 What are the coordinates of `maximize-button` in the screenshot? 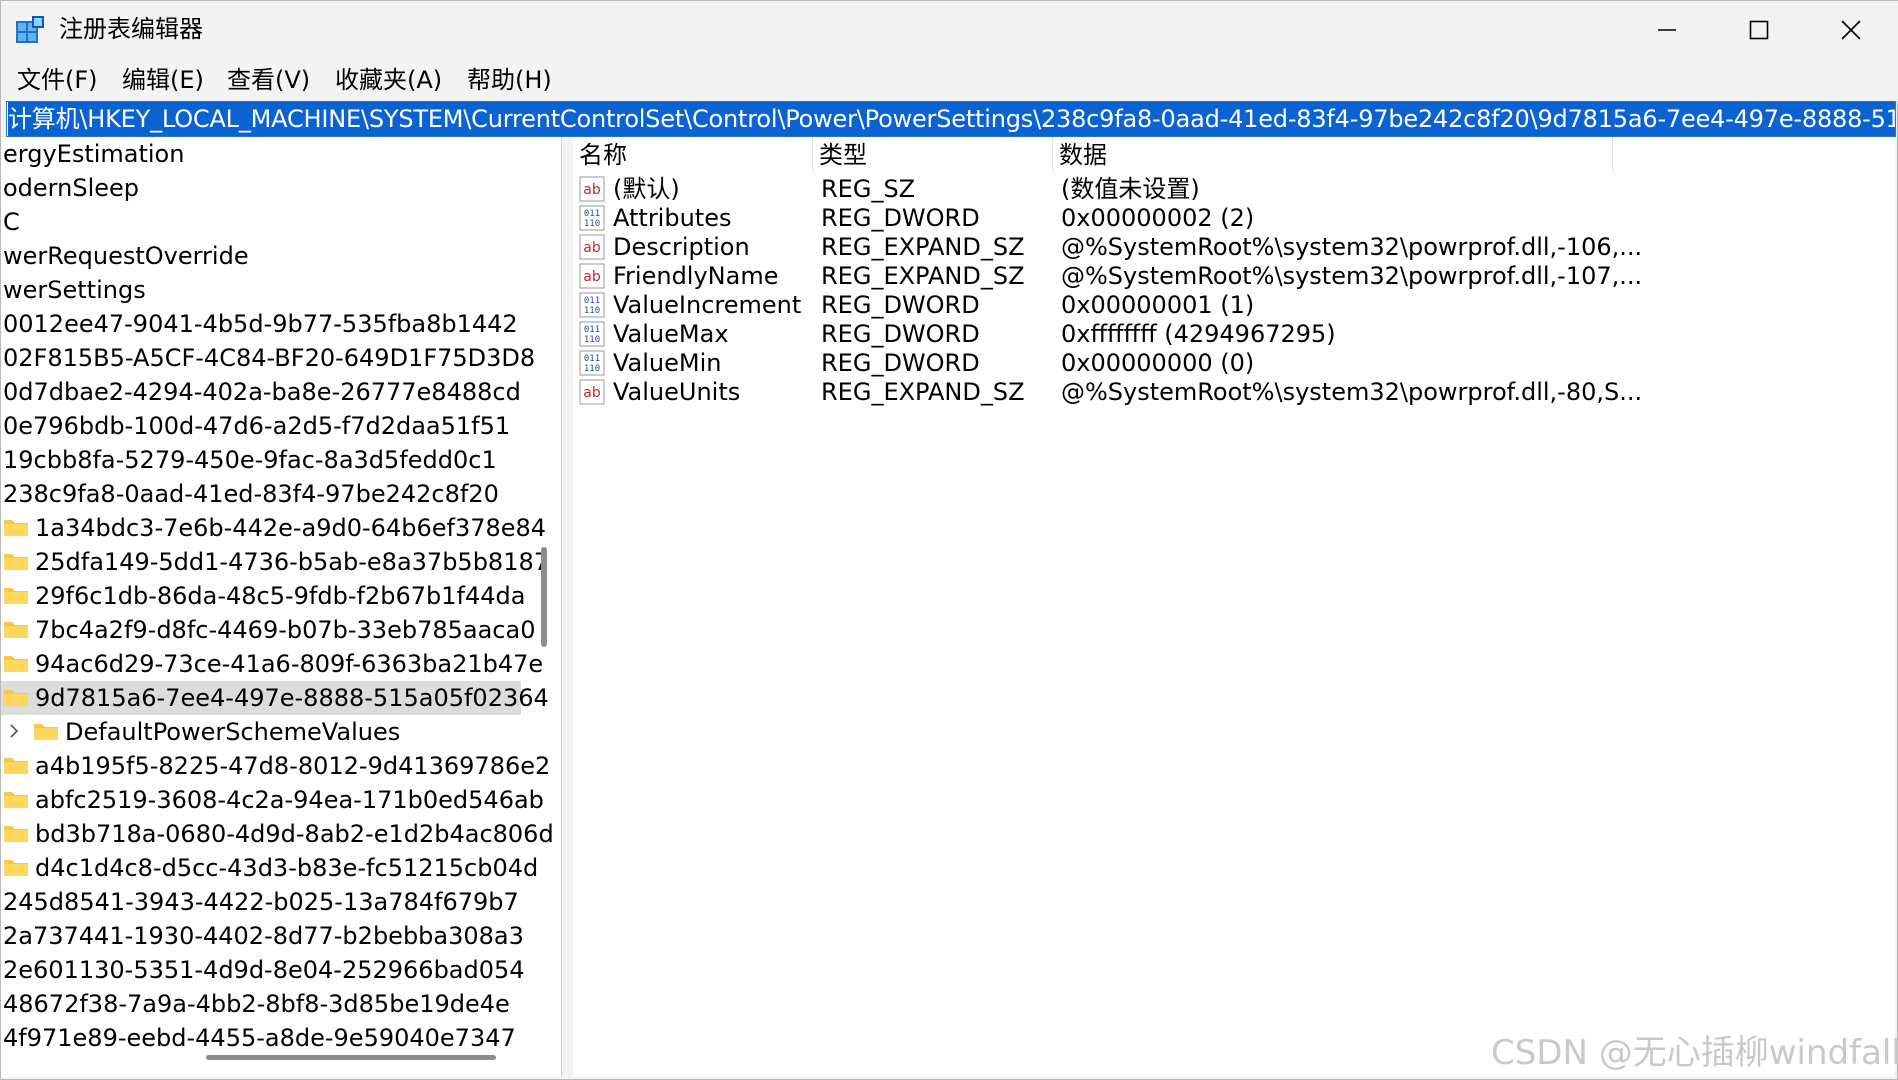 It's located at (1759, 30).